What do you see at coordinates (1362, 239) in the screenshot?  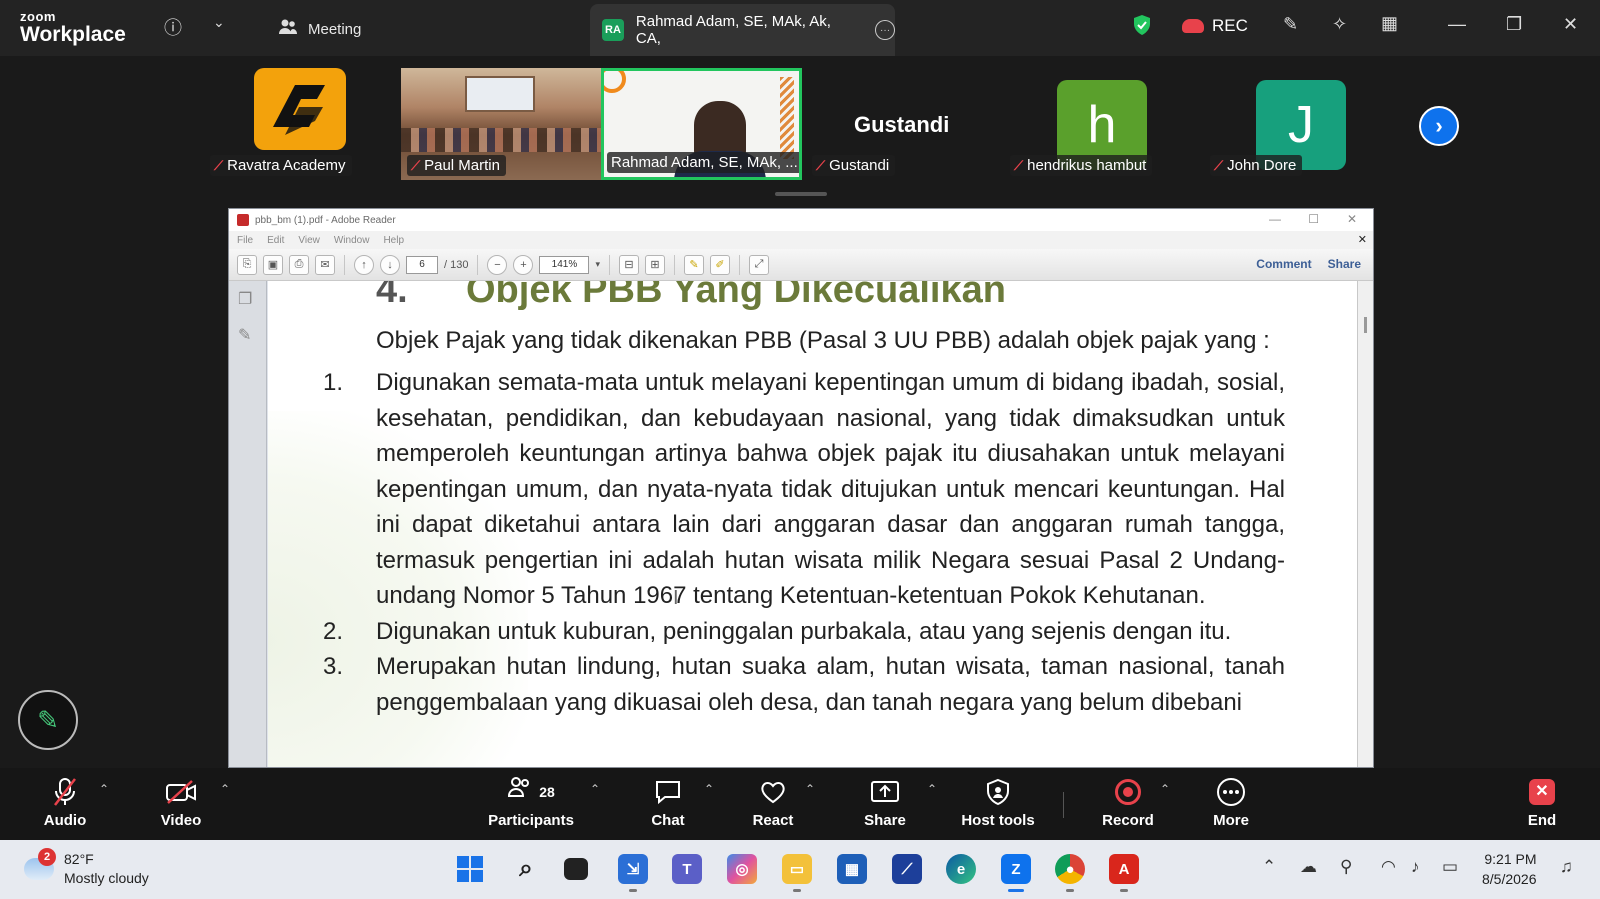 I see `doc-close-icon: ✕` at bounding box center [1362, 239].